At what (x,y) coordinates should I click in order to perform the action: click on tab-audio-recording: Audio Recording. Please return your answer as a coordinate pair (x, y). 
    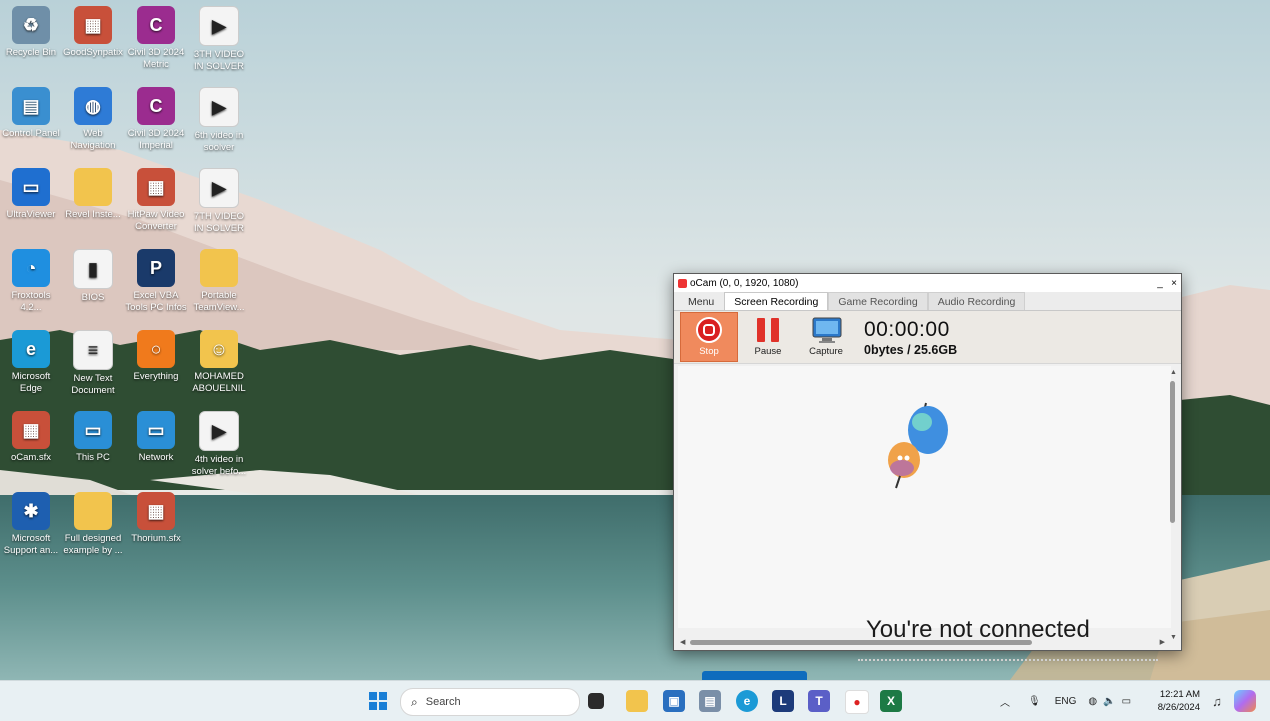
    Looking at the image, I should click on (976, 301).